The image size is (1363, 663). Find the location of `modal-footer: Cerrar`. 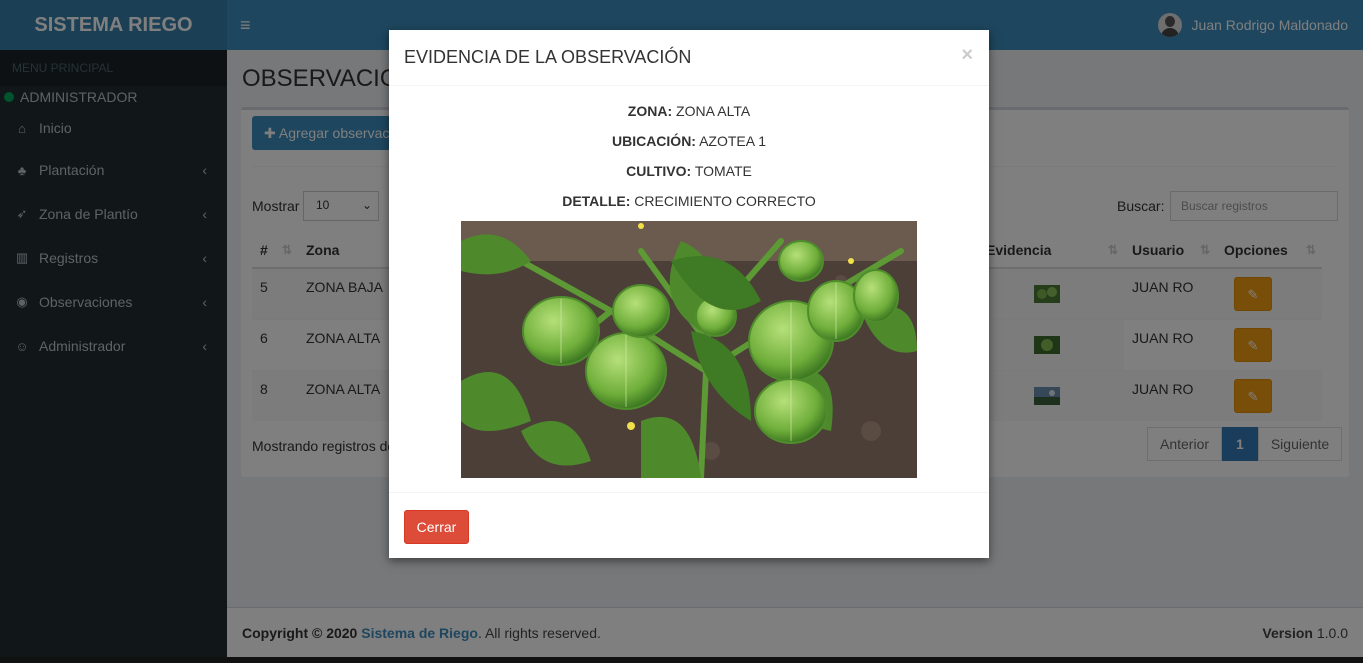

modal-footer: Cerrar is located at coordinates (689, 525).